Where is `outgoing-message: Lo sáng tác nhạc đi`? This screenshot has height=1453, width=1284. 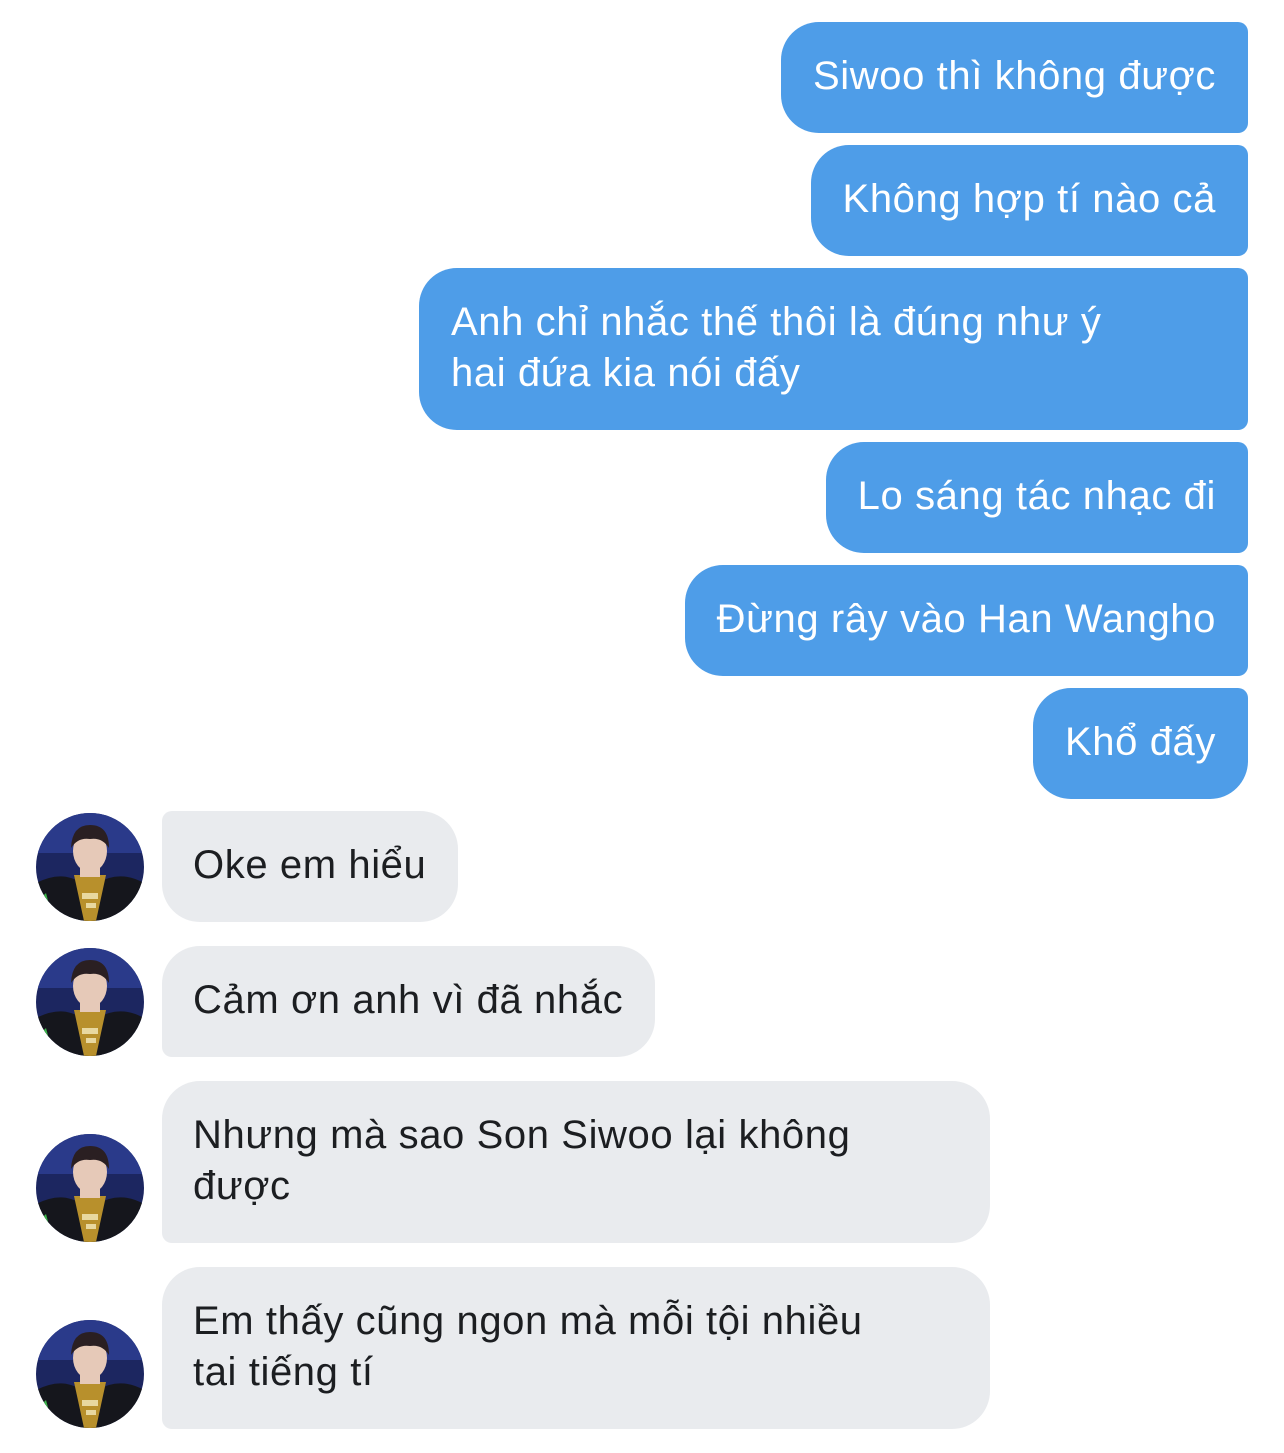
outgoing-message: Lo sáng tác nhạc đi is located at coordinates (1036, 497).